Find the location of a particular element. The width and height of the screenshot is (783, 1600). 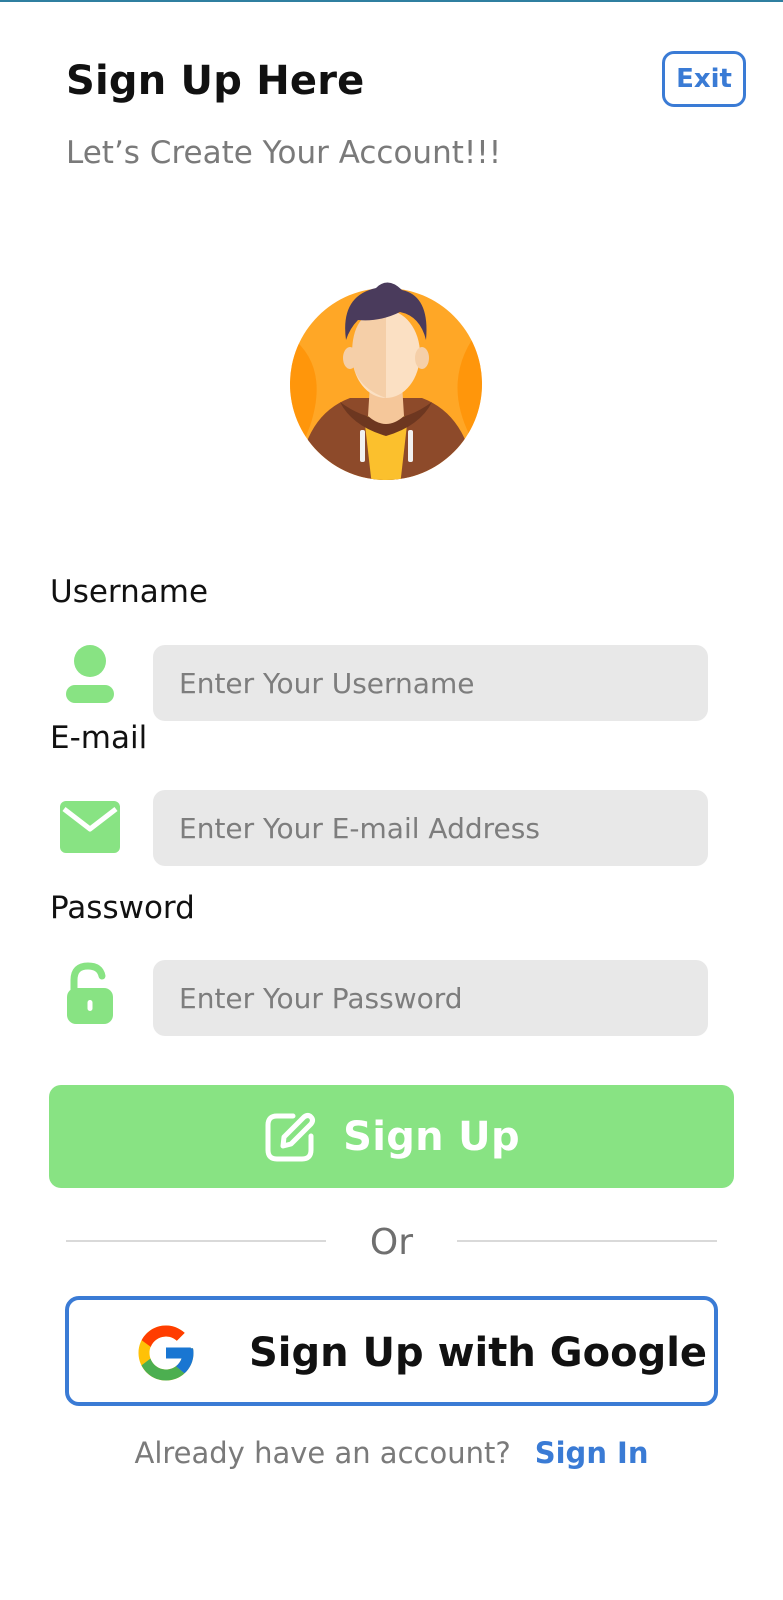

signin-prompt-text: Already have an account? is located at coordinates (322, 1453).